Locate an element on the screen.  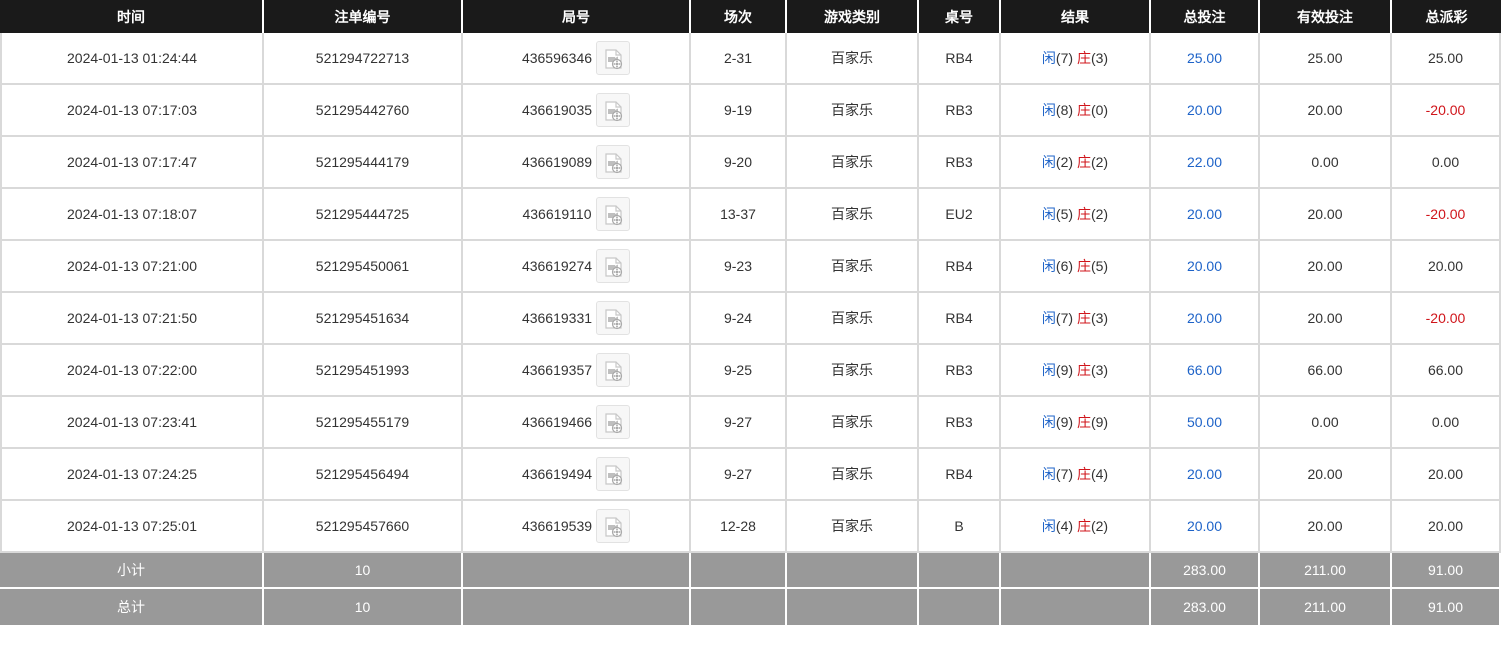
row-shoe: 9-20 is located at coordinates (739, 163).